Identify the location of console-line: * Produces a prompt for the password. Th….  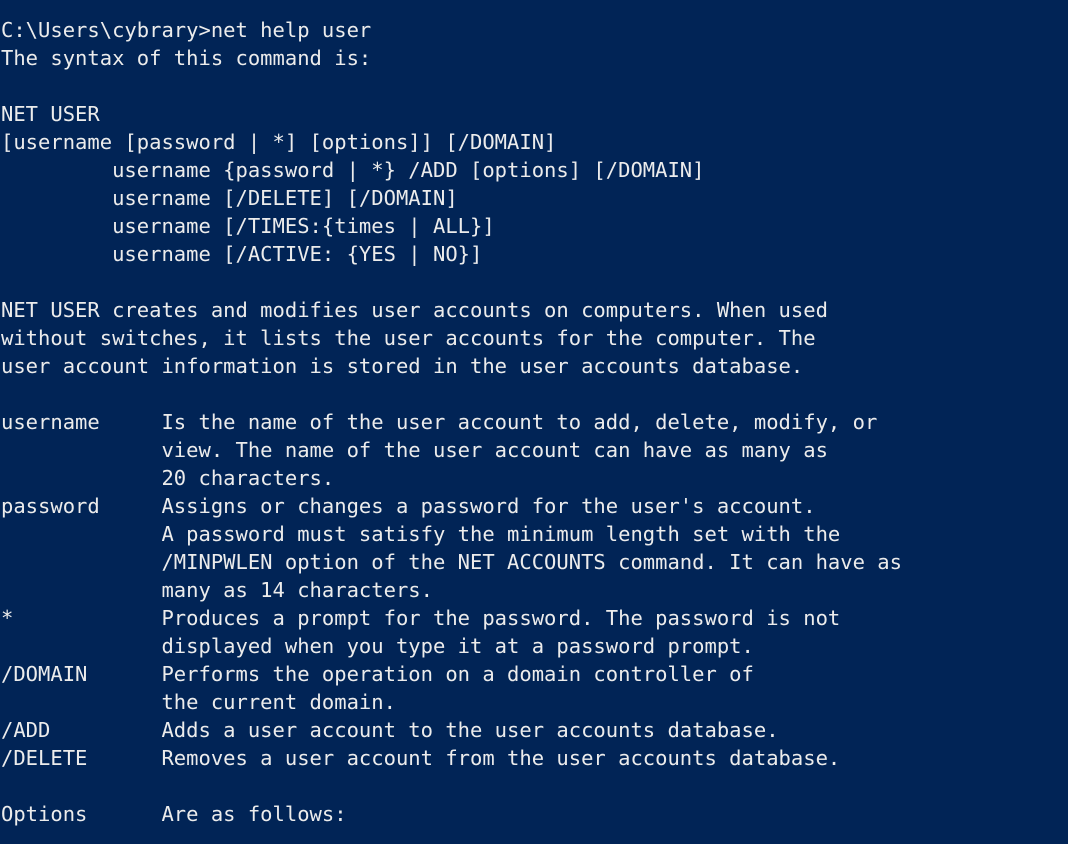
(421, 618).